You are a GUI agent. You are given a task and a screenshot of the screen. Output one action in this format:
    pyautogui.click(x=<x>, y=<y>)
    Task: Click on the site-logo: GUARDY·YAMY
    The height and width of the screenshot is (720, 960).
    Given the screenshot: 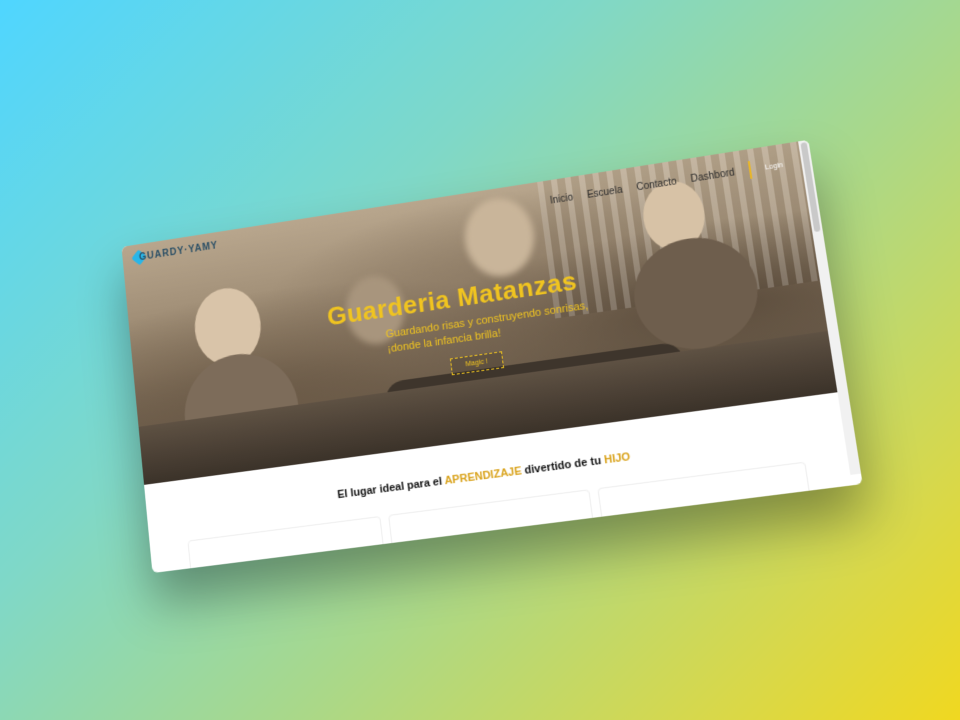 What is the action you would take?
    pyautogui.click(x=175, y=253)
    